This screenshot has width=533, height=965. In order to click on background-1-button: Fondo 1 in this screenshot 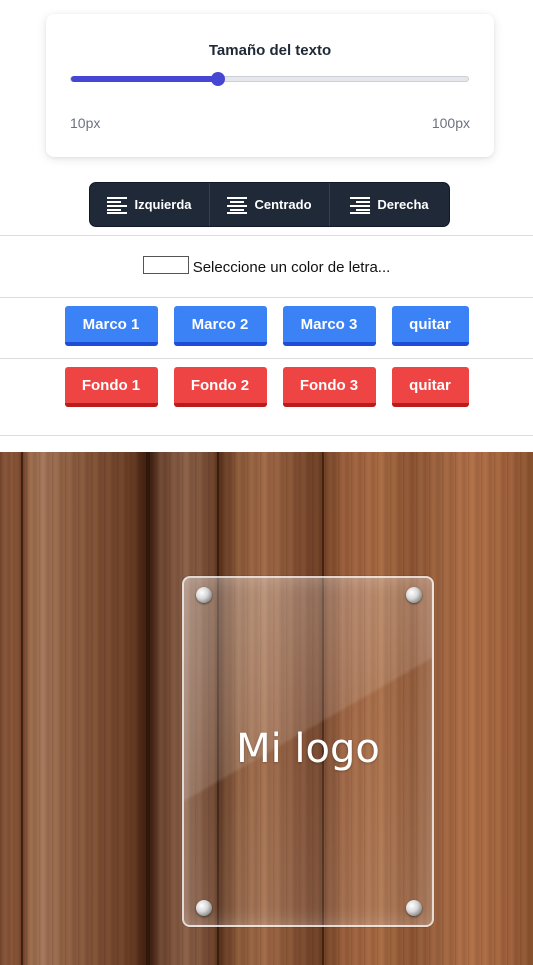, I will do `click(111, 387)`.